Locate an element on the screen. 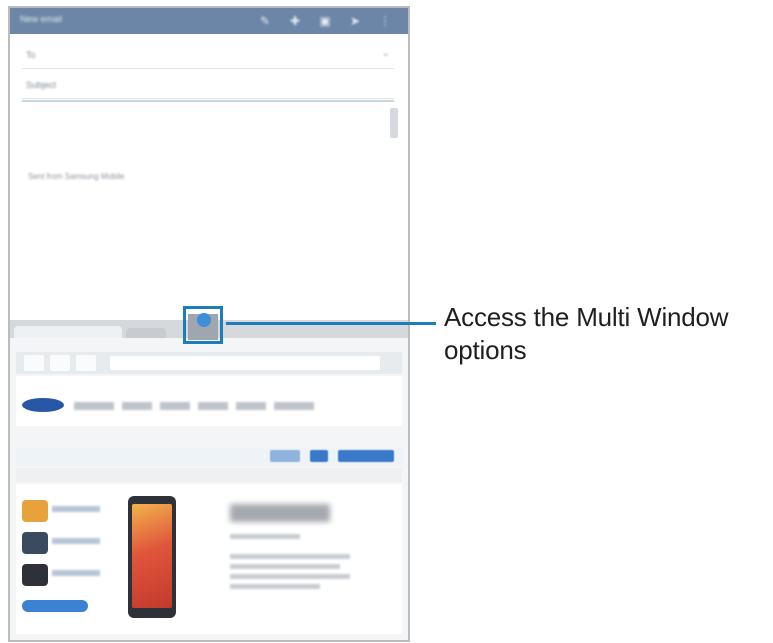  buy-button is located at coordinates (366, 456).